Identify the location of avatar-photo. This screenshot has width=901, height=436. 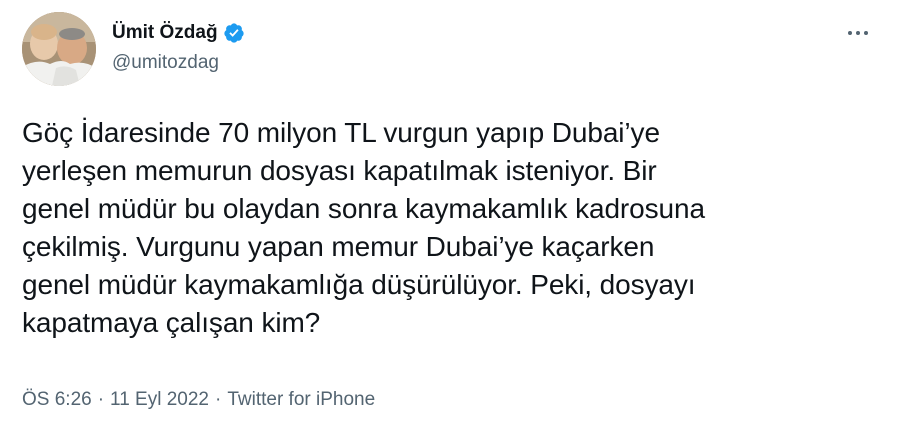
(59, 49).